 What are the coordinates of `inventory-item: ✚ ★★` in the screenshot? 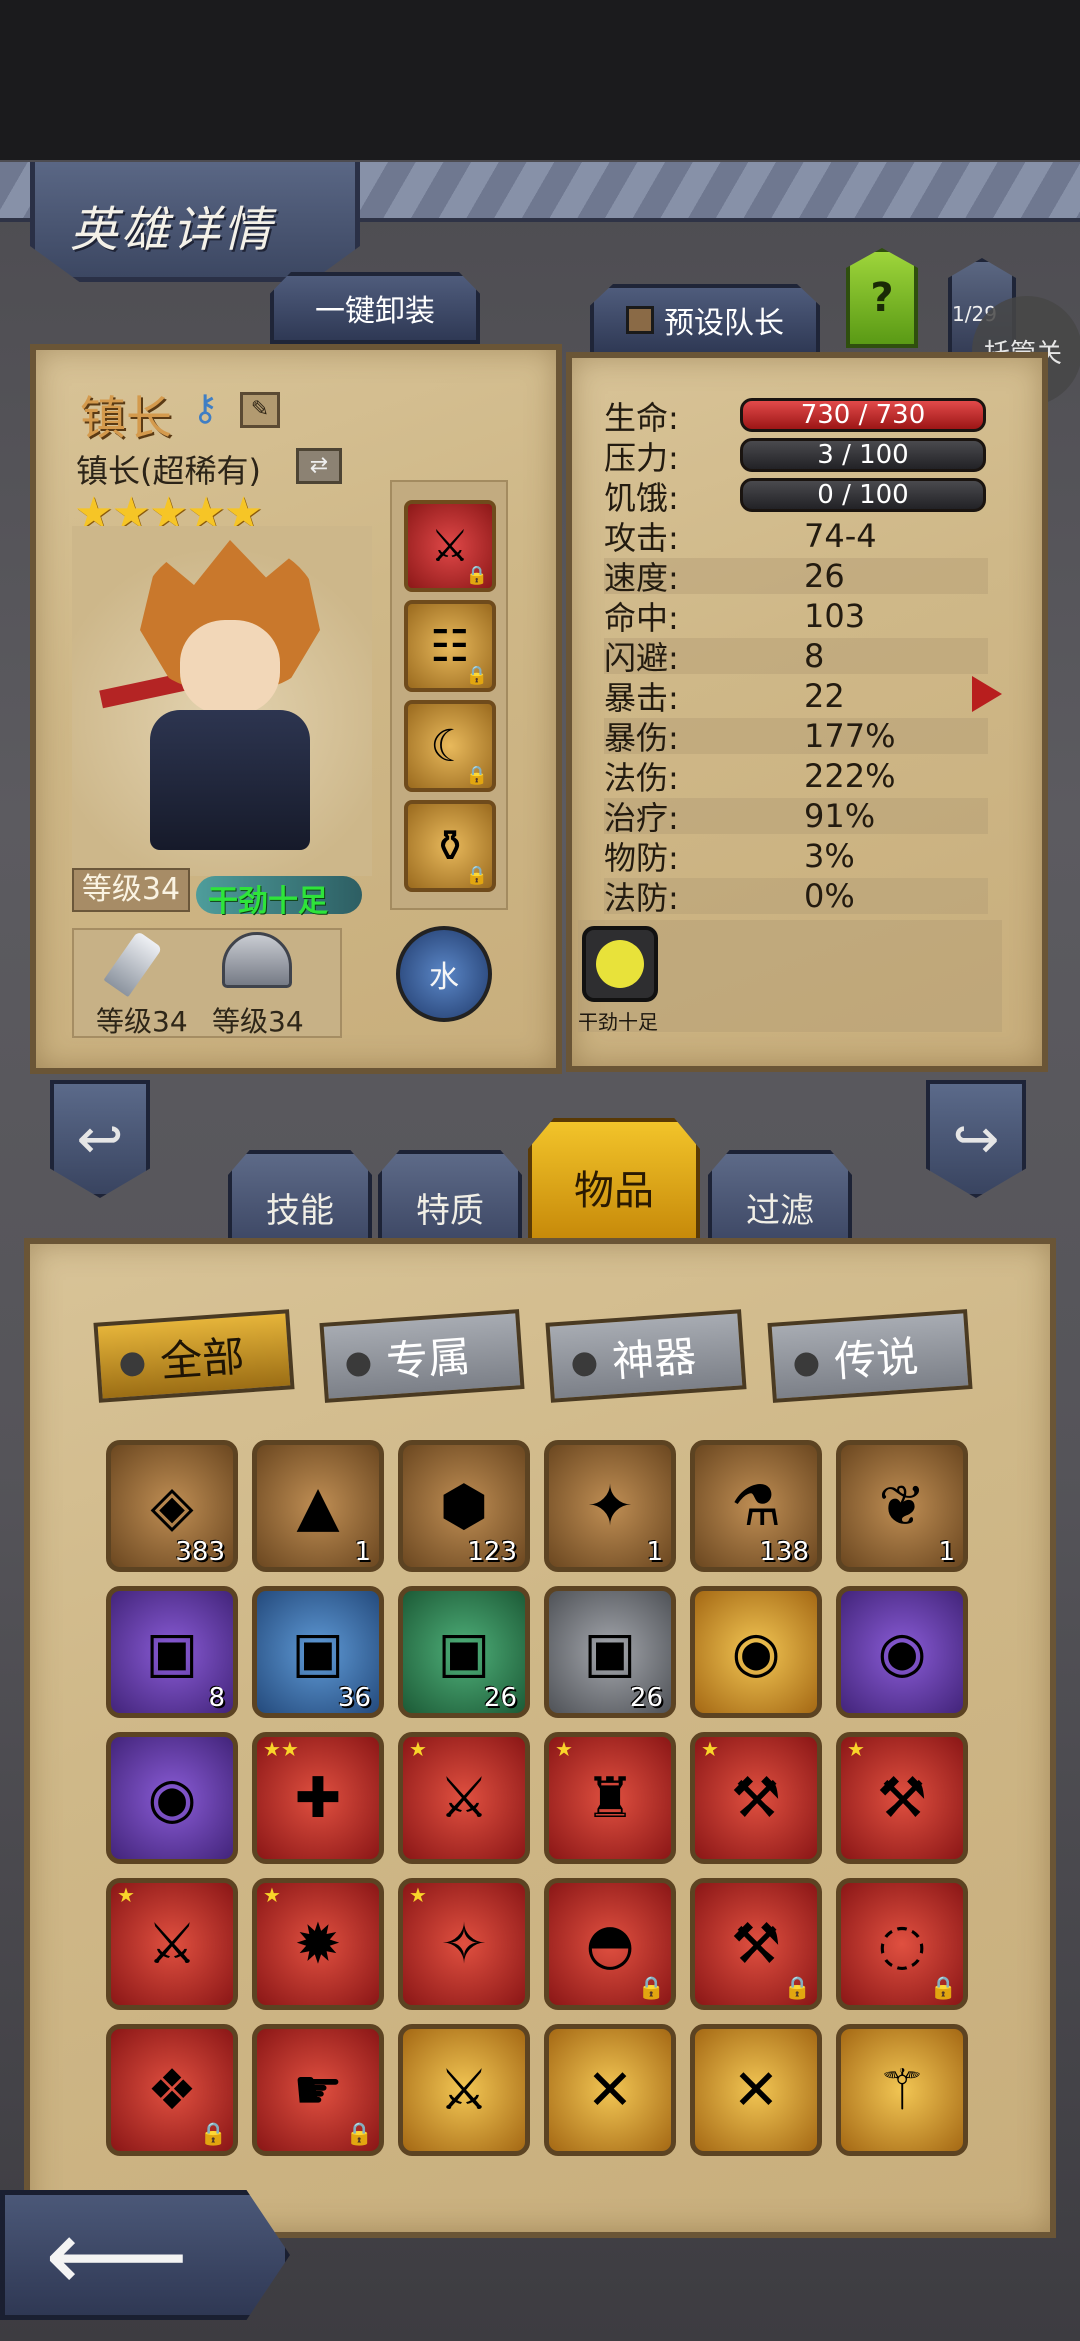 It's located at (318, 1798).